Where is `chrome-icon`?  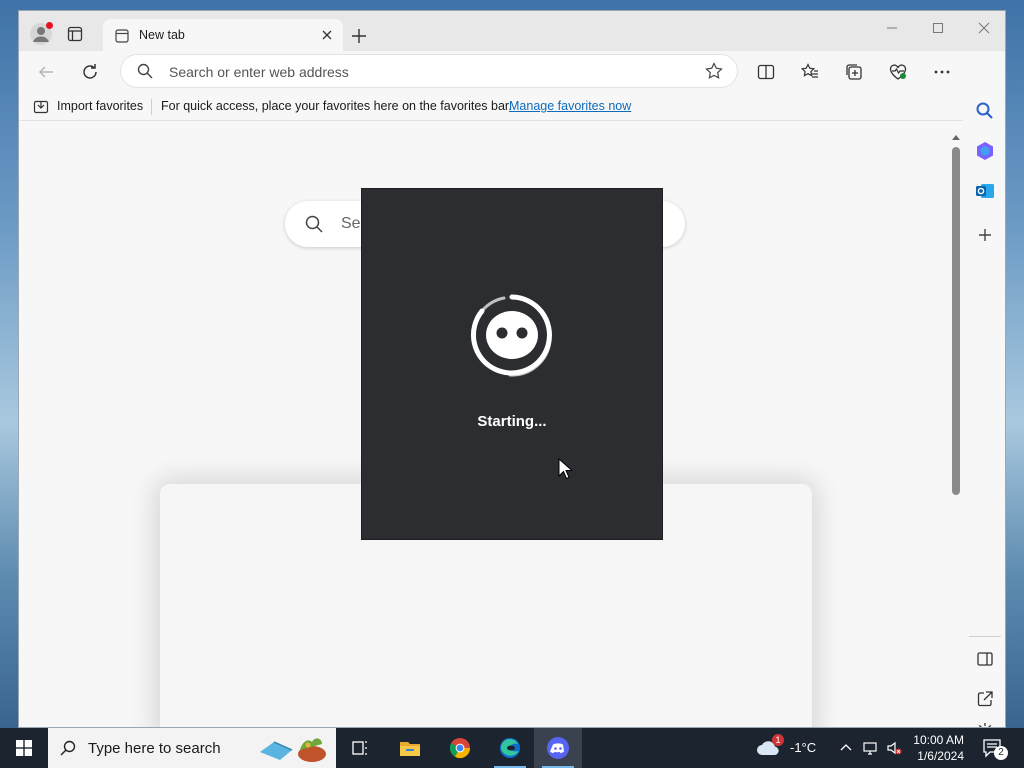
chrome-icon is located at coordinates (460, 748).